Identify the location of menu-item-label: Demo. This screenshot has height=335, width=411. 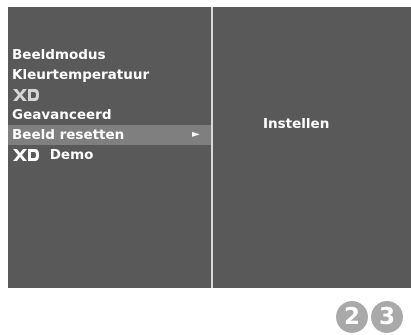
(71, 155).